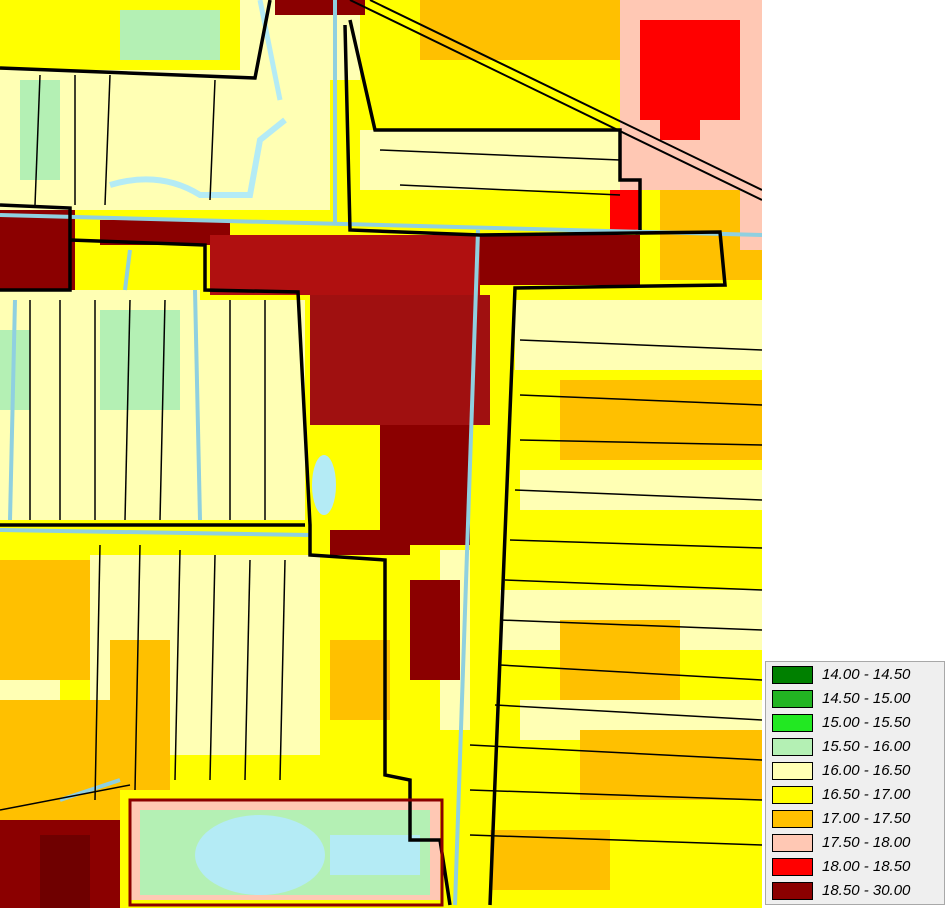 Image resolution: width=948 pixels, height=908 pixels. I want to click on legend-label: 15.50 - 16.00, so click(866, 746).